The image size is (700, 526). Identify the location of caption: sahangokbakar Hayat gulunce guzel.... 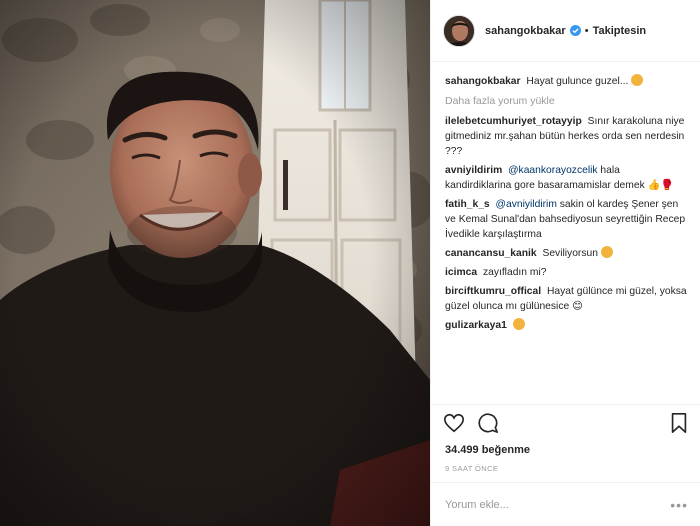
(566, 81).